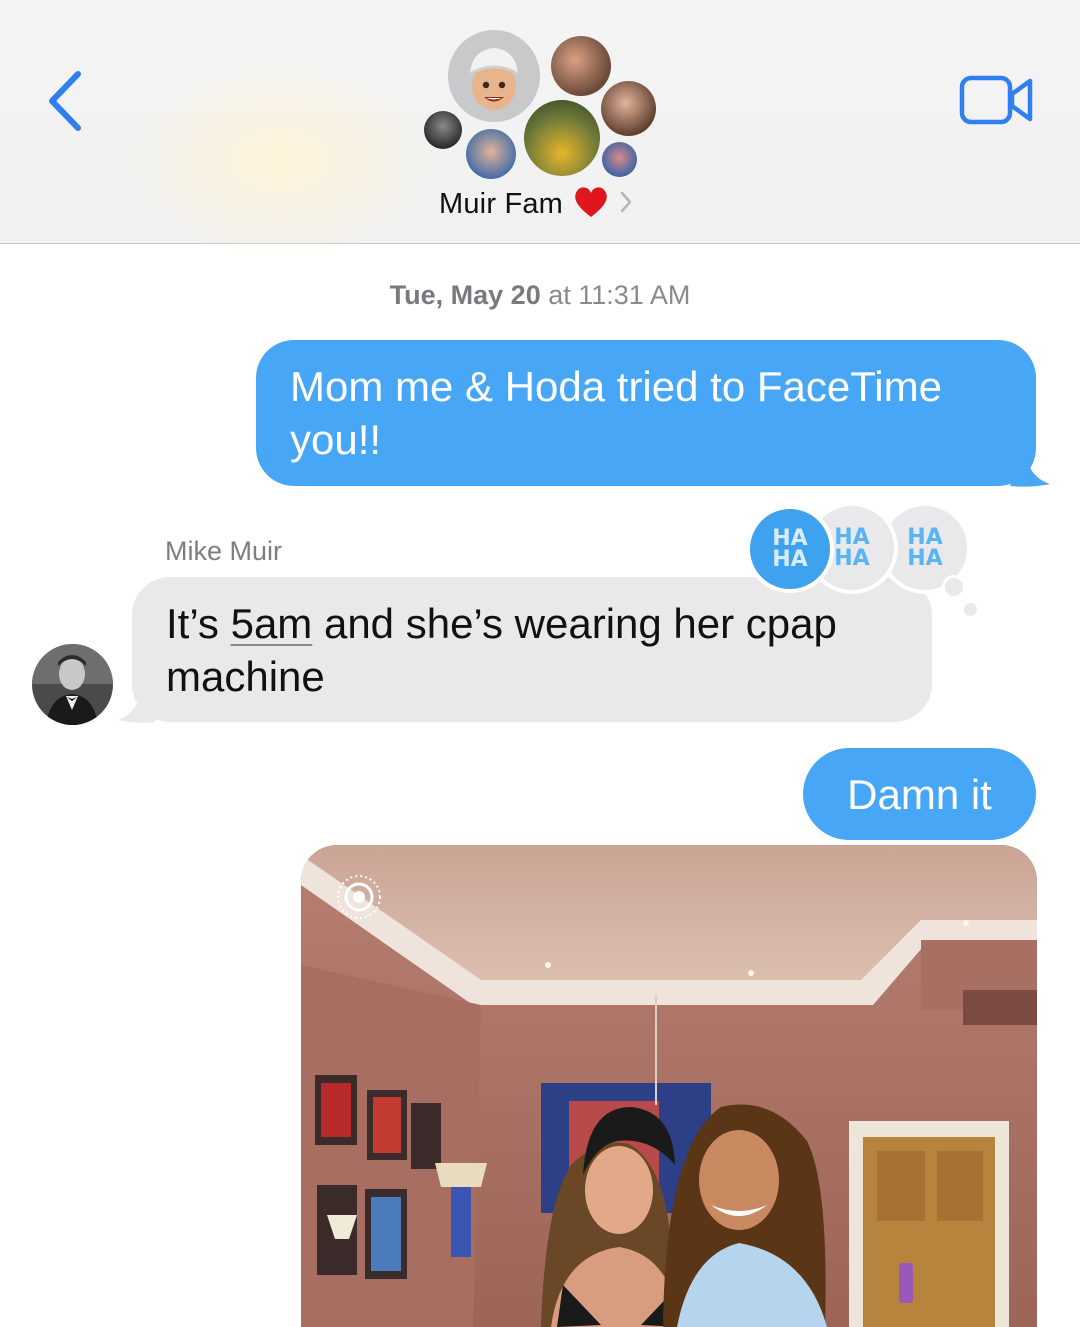  Describe the element at coordinates (591, 204) in the screenshot. I see `heart-emoji` at that location.